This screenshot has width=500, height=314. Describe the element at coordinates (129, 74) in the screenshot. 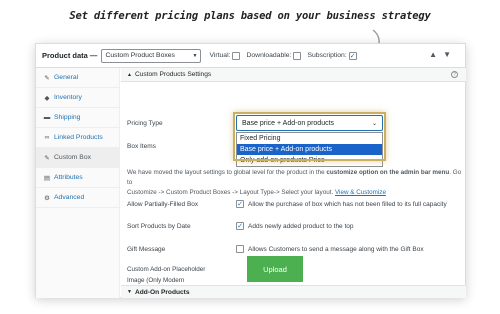

I see `collapse-triangle-icon: ▲` at that location.